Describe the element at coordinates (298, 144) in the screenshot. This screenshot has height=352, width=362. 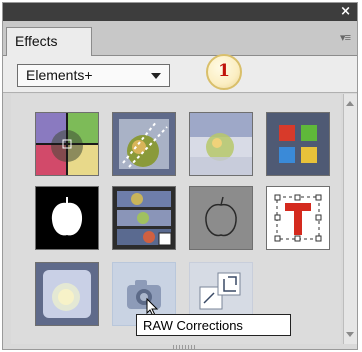
I see `color-blocks-effect` at that location.